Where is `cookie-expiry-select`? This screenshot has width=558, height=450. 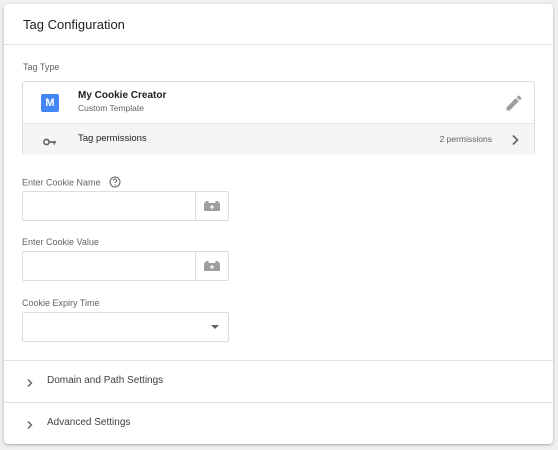
cookie-expiry-select is located at coordinates (125, 327).